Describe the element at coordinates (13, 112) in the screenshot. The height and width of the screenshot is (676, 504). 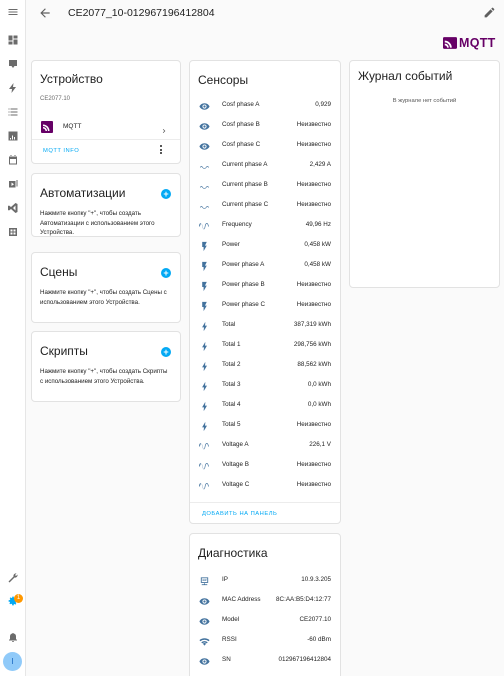
I see `logbook-icon` at that location.